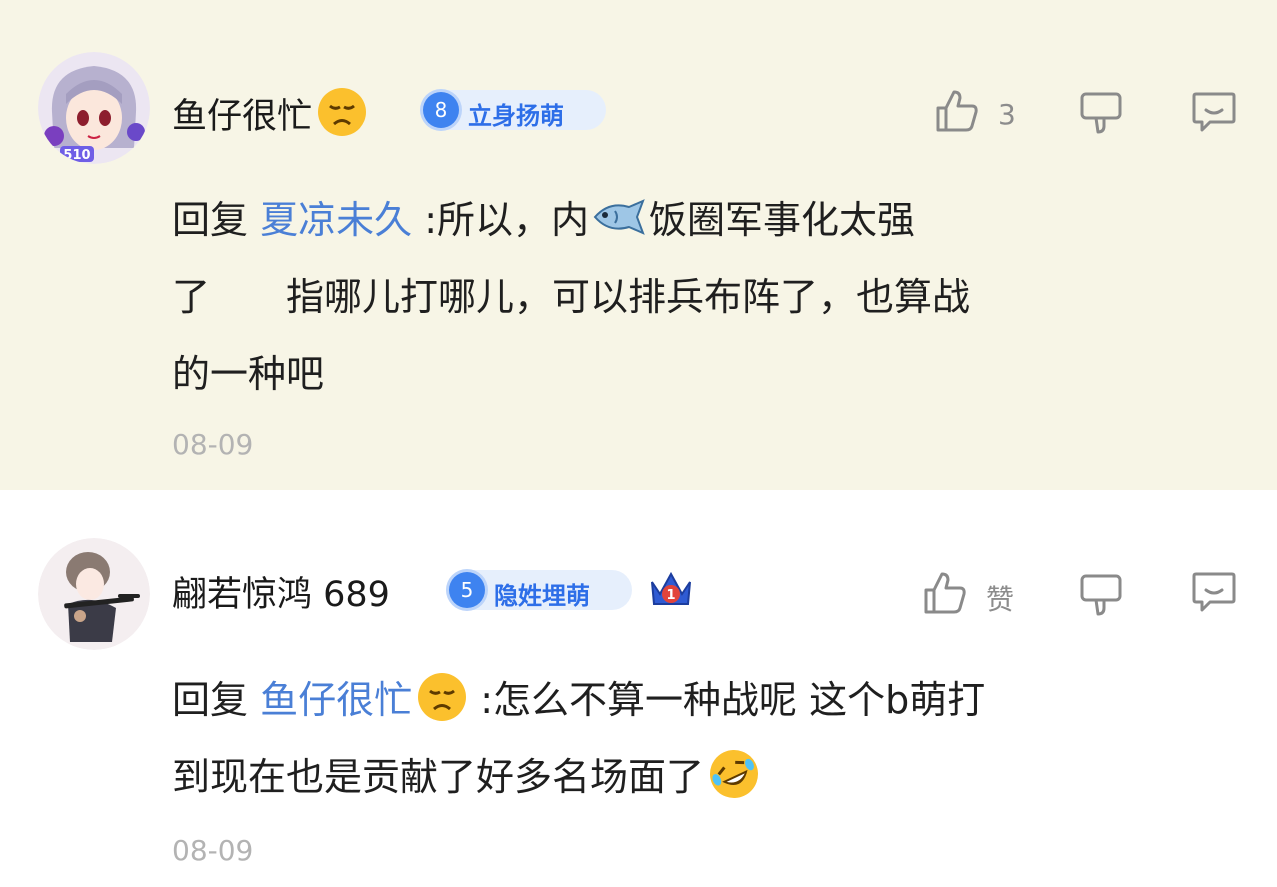 Image resolution: width=1277 pixels, height=887 pixels. What do you see at coordinates (94, 108) in the screenshot?
I see `avatar: 510` at bounding box center [94, 108].